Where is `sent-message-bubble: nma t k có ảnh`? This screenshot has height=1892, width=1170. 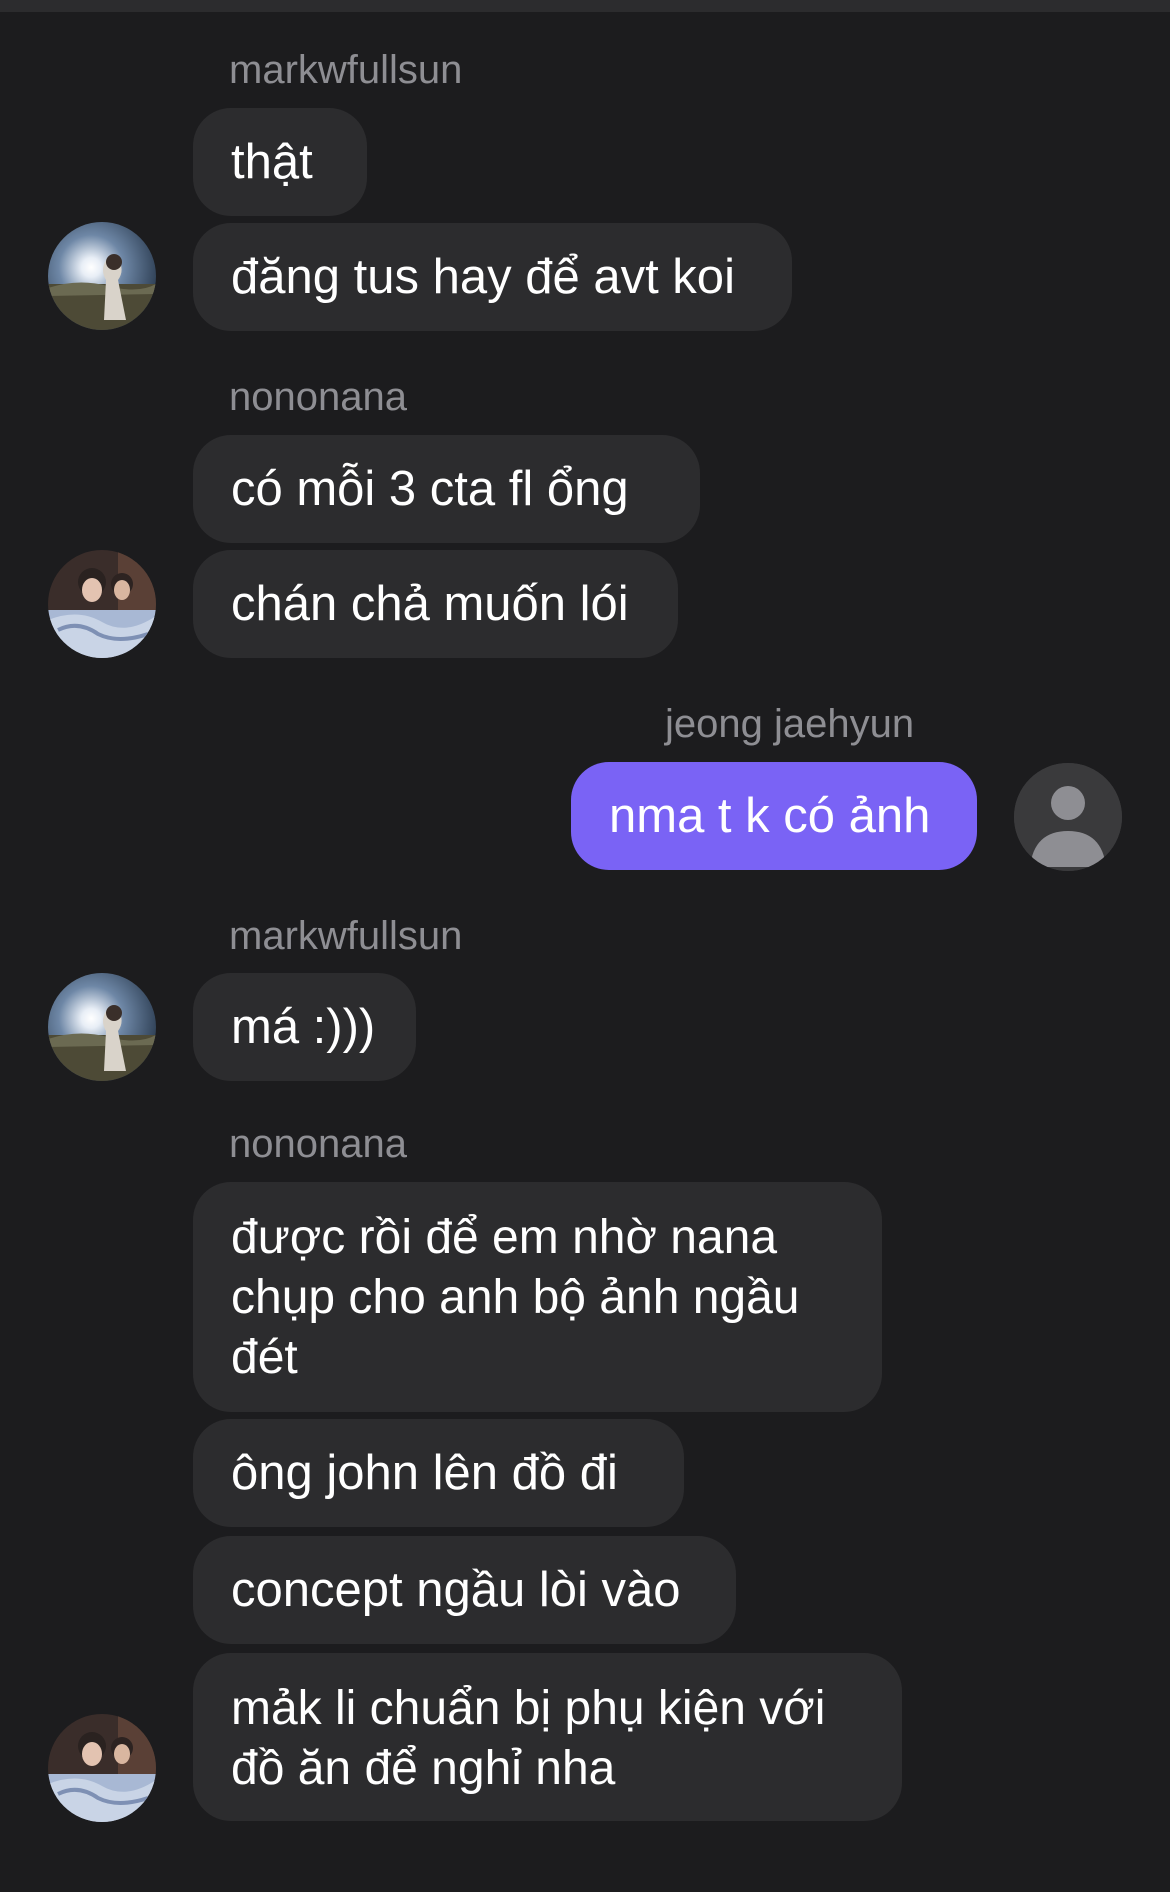 sent-message-bubble: nma t k có ảnh is located at coordinates (774, 816).